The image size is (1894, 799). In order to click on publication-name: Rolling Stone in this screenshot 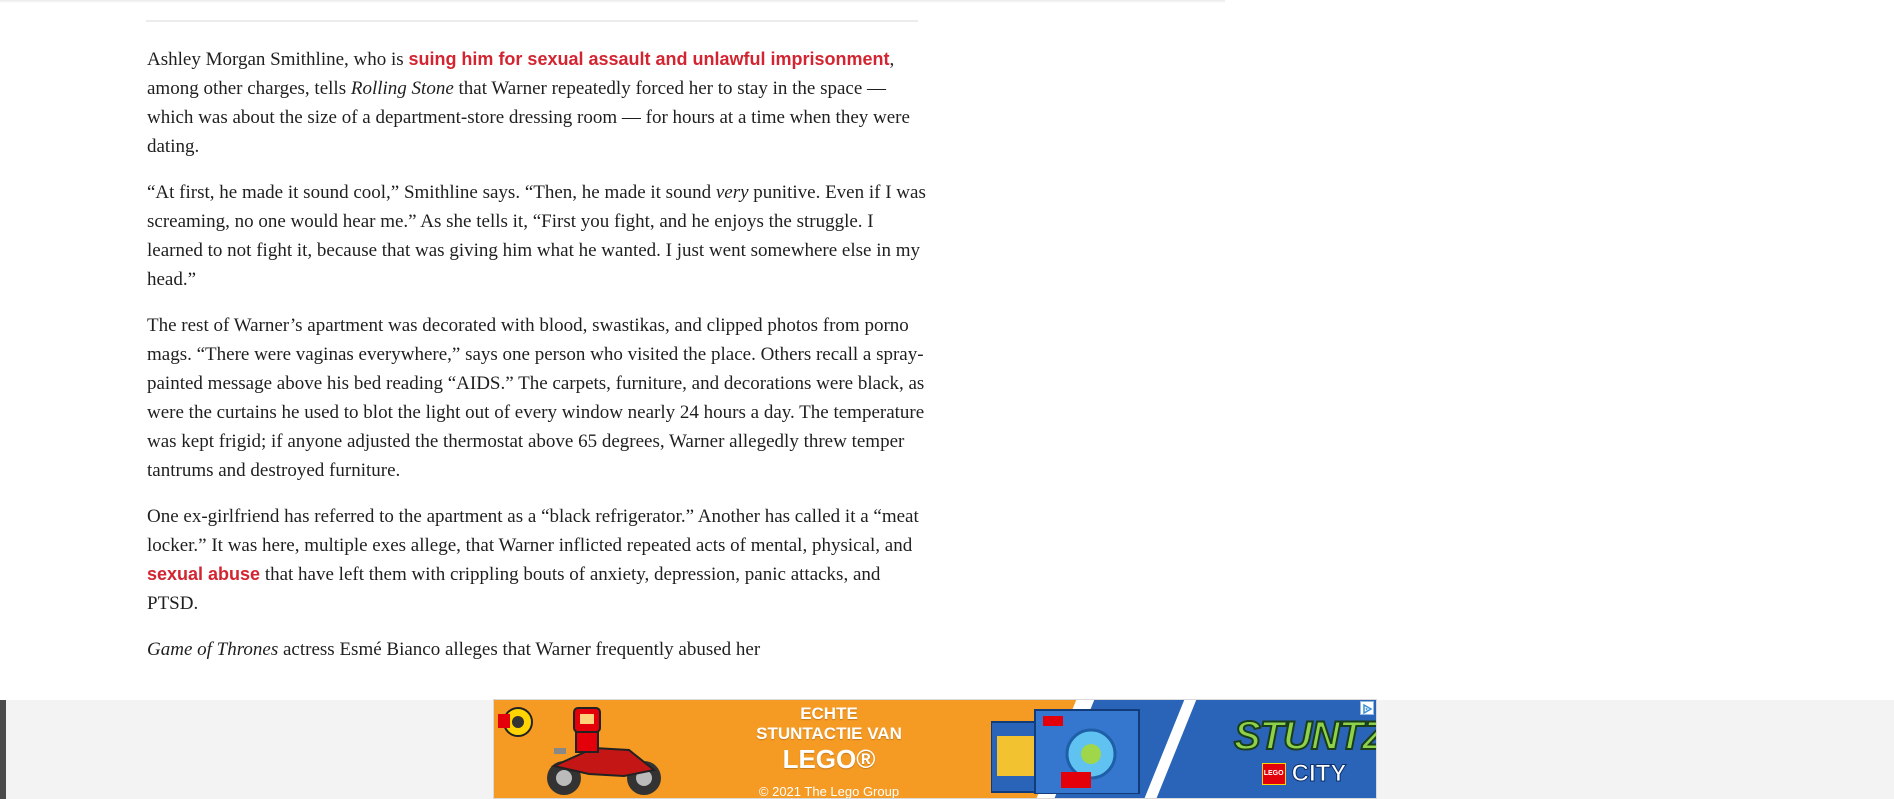, I will do `click(402, 88)`.